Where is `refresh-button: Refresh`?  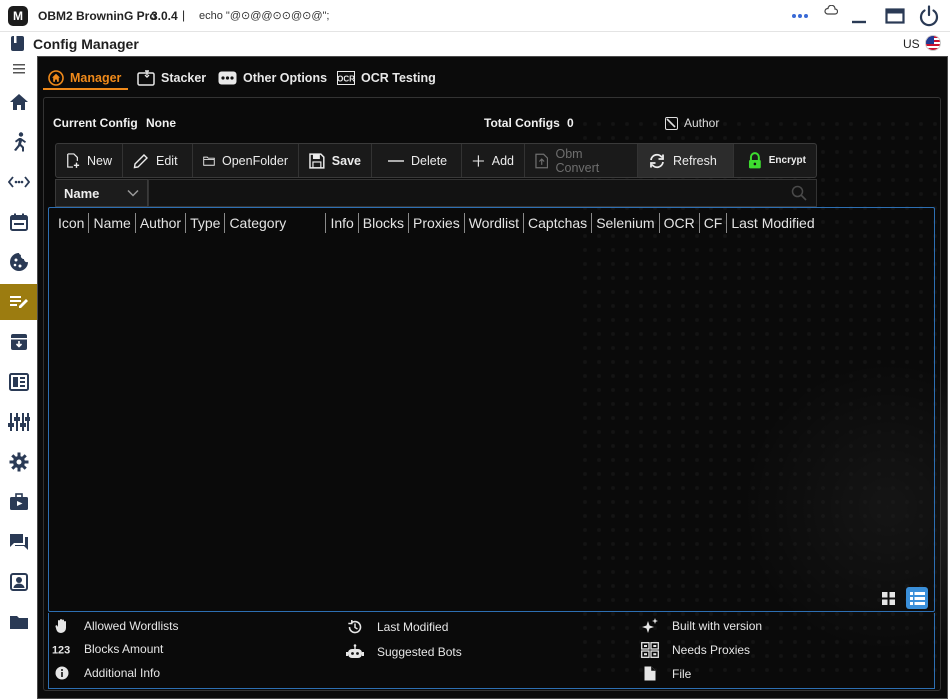
refresh-button: Refresh is located at coordinates (686, 160).